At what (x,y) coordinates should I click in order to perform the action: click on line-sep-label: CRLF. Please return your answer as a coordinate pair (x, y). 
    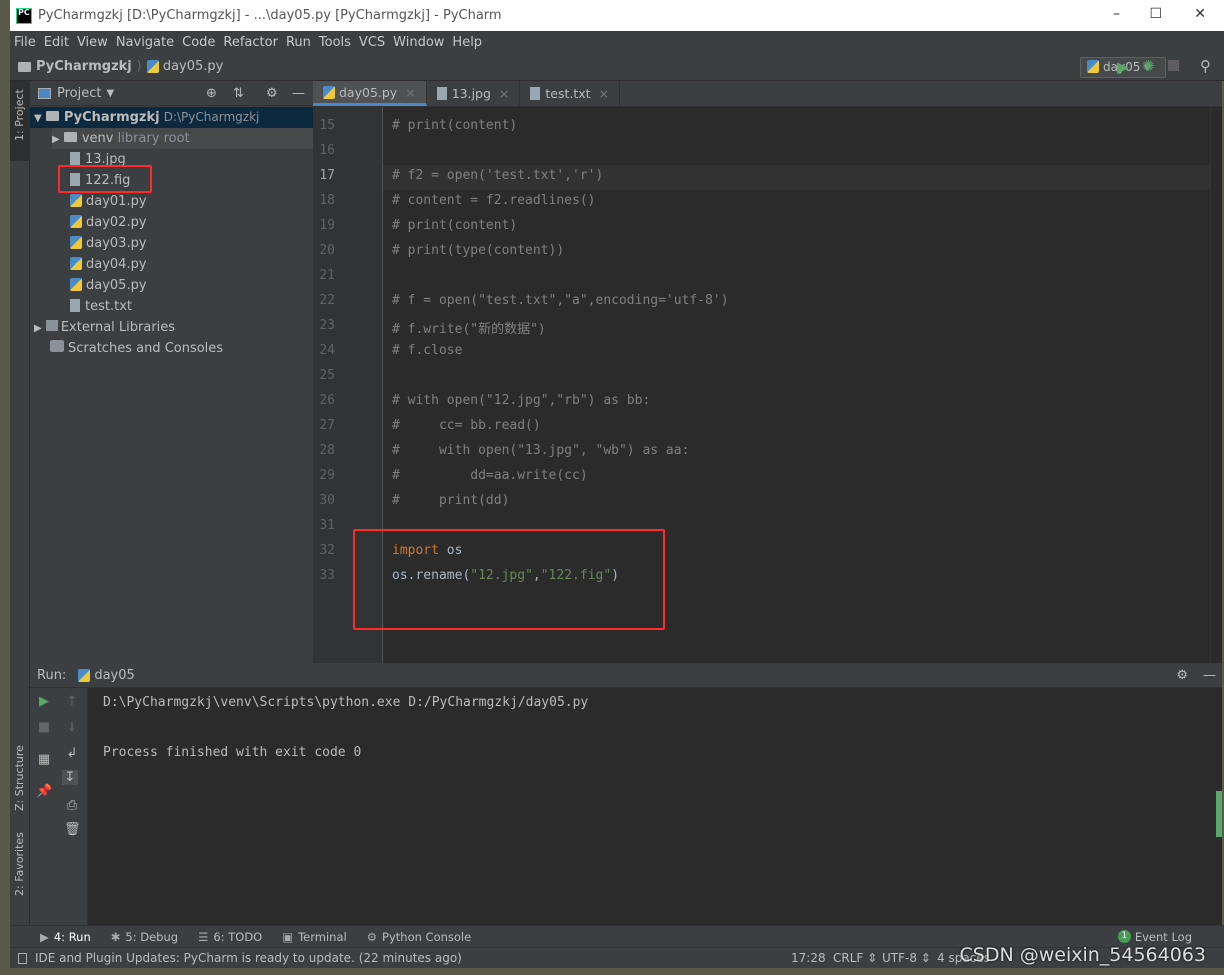
    Looking at the image, I should click on (848, 958).